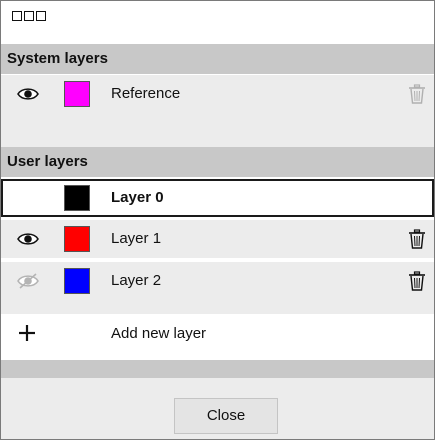 Image resolution: width=435 pixels, height=440 pixels. Describe the element at coordinates (217, 20) in the screenshot. I see `title-bar` at that location.